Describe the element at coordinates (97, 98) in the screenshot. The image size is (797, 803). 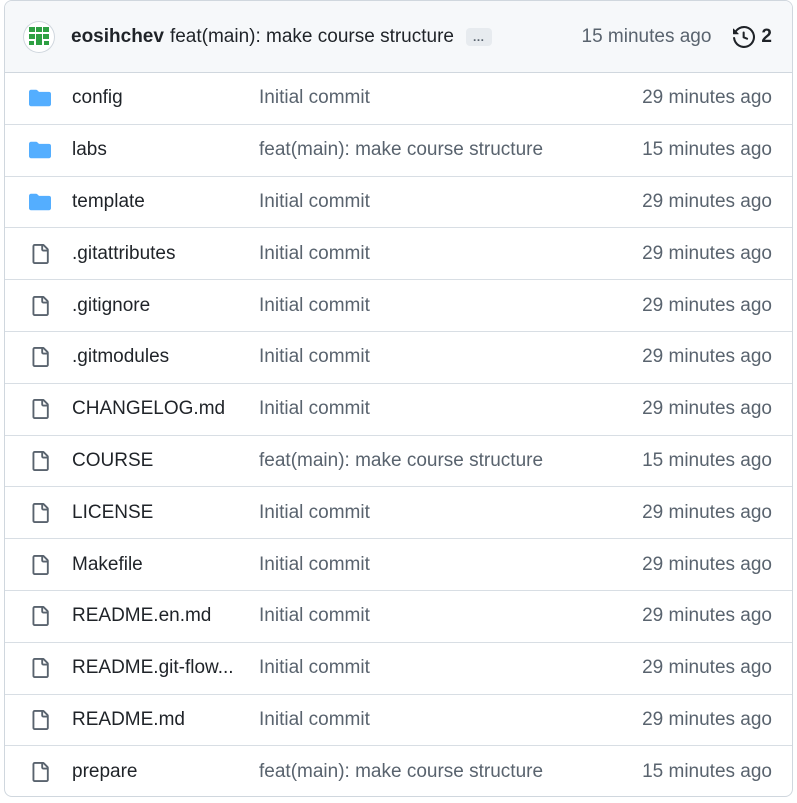
I see `file-name-link: config` at that location.